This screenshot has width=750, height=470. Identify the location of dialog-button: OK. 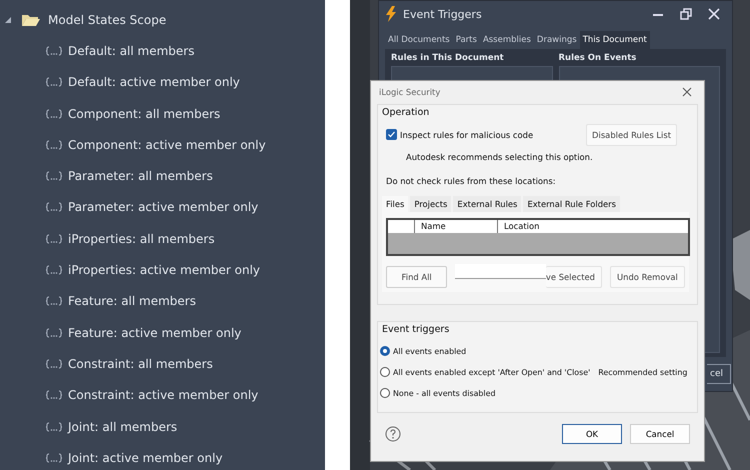
(592, 434).